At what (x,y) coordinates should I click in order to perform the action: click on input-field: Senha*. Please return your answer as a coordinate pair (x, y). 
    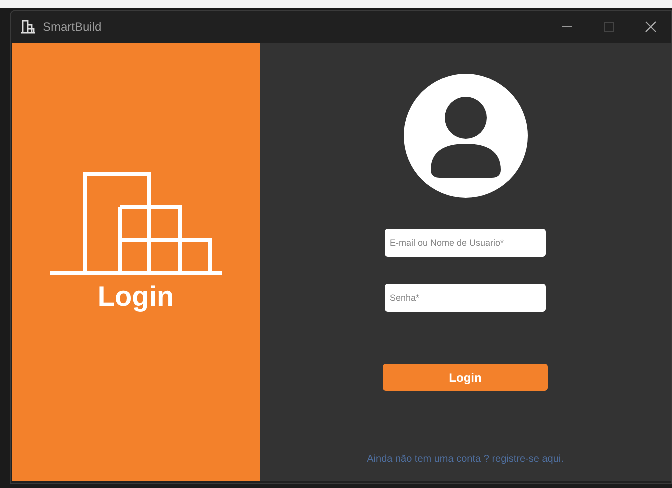
    Looking at the image, I should click on (465, 298).